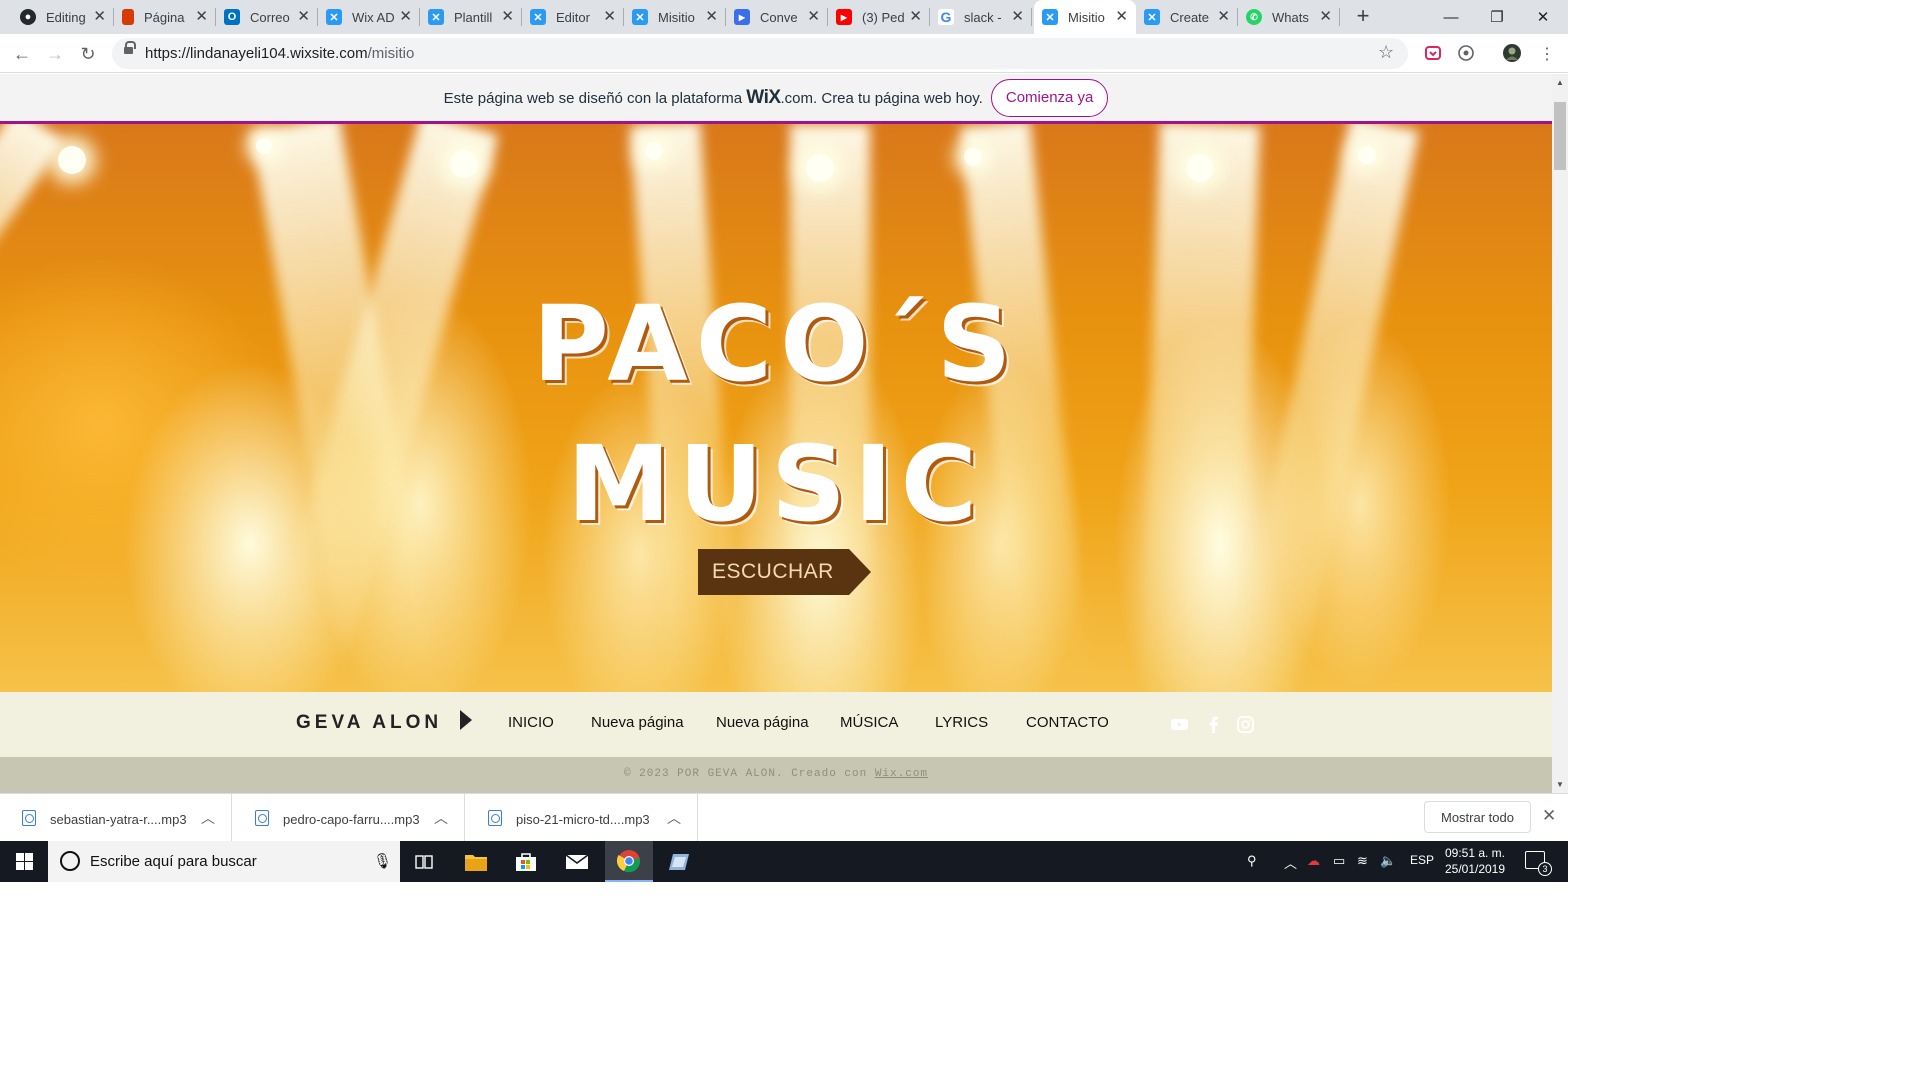 The width and height of the screenshot is (1920, 1080). What do you see at coordinates (22, 54) in the screenshot?
I see `back-arrow-icon: ←` at bounding box center [22, 54].